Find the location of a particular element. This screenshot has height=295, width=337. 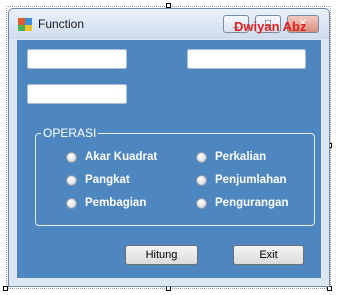

radio-penjumlahan: Penjumlahan is located at coordinates (241, 180).